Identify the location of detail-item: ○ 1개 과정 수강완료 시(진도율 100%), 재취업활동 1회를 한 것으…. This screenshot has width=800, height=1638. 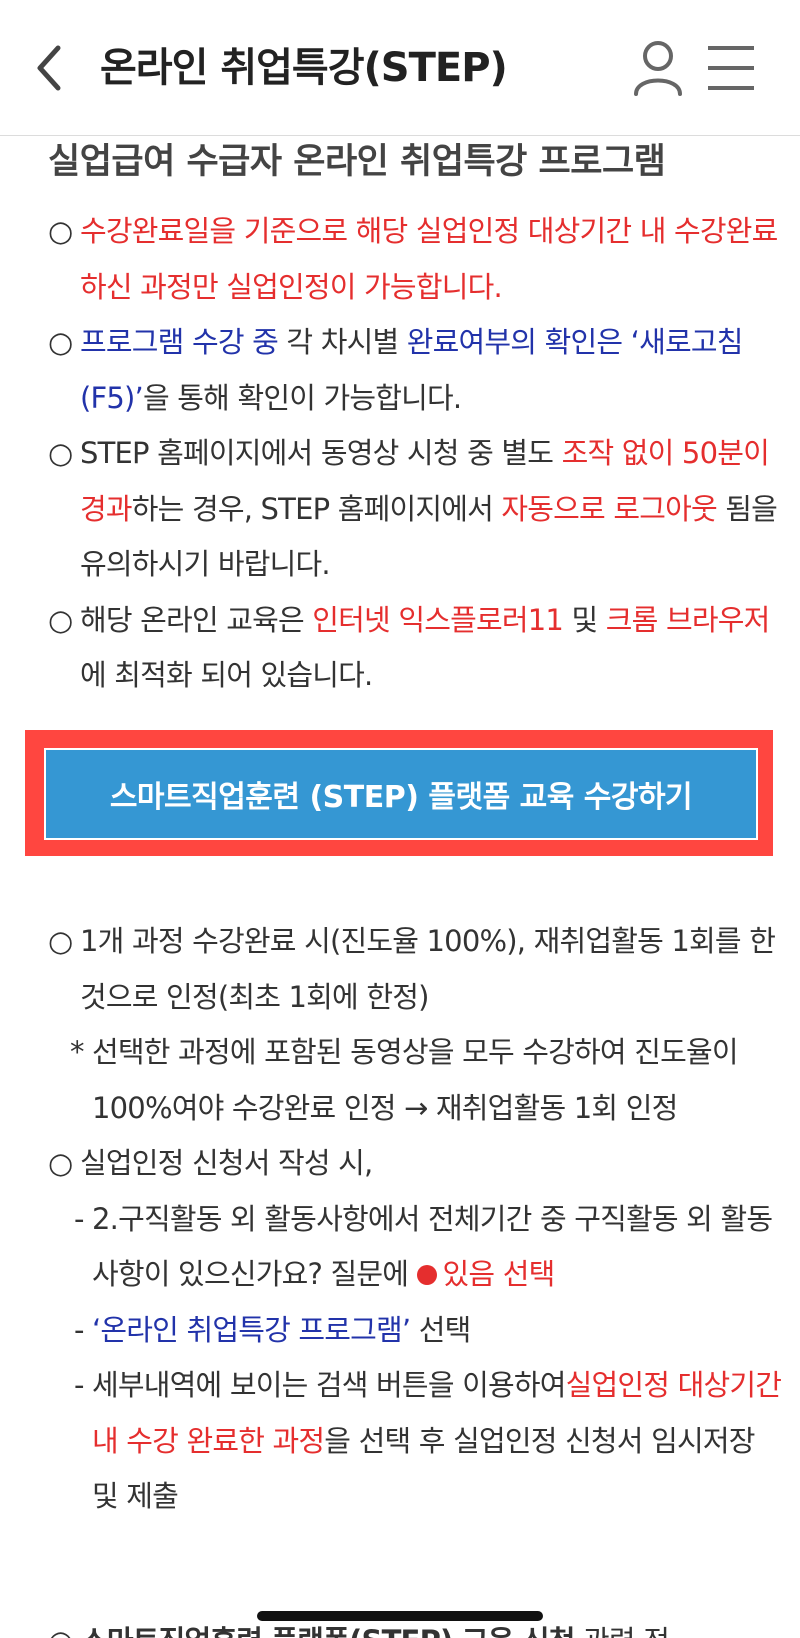
(418, 969).